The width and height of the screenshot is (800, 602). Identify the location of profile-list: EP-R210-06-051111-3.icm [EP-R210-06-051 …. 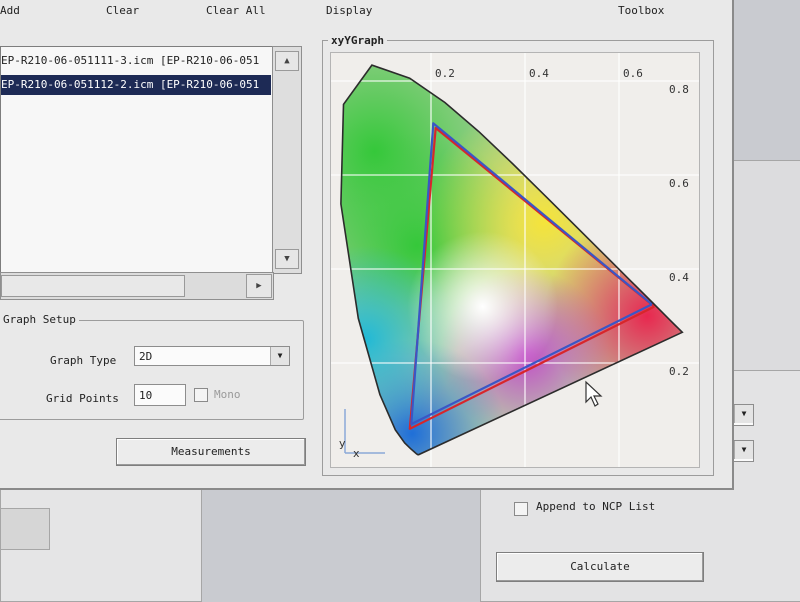
(137, 160).